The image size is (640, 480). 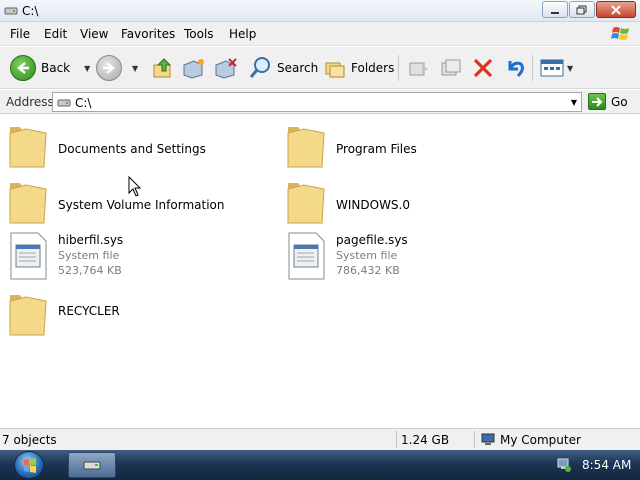 I want to click on back-arrow-icon, so click(x=23, y=68).